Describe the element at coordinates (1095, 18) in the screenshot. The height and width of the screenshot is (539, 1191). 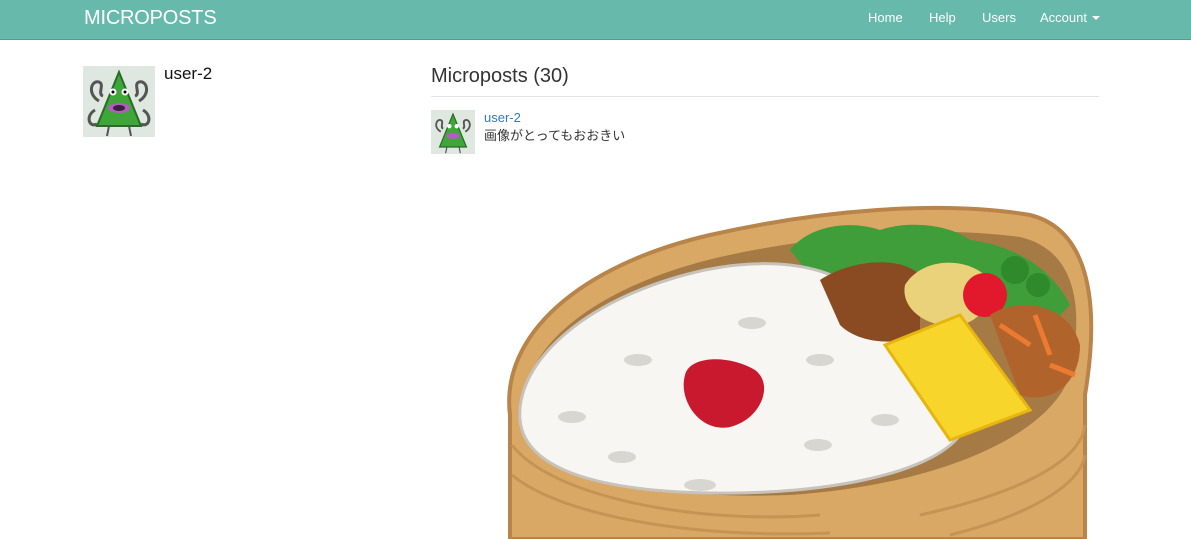
I see `caret-down-icon` at that location.